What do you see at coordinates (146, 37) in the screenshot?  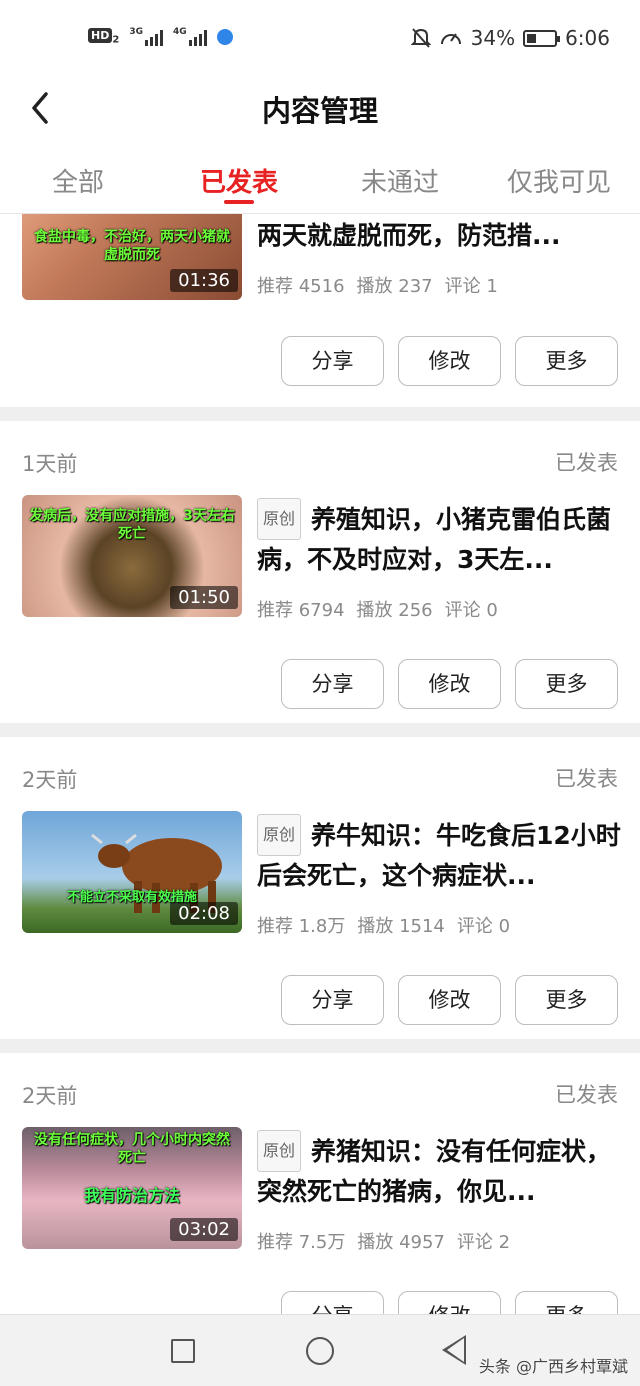 I see `signal-icon-1: 3G` at bounding box center [146, 37].